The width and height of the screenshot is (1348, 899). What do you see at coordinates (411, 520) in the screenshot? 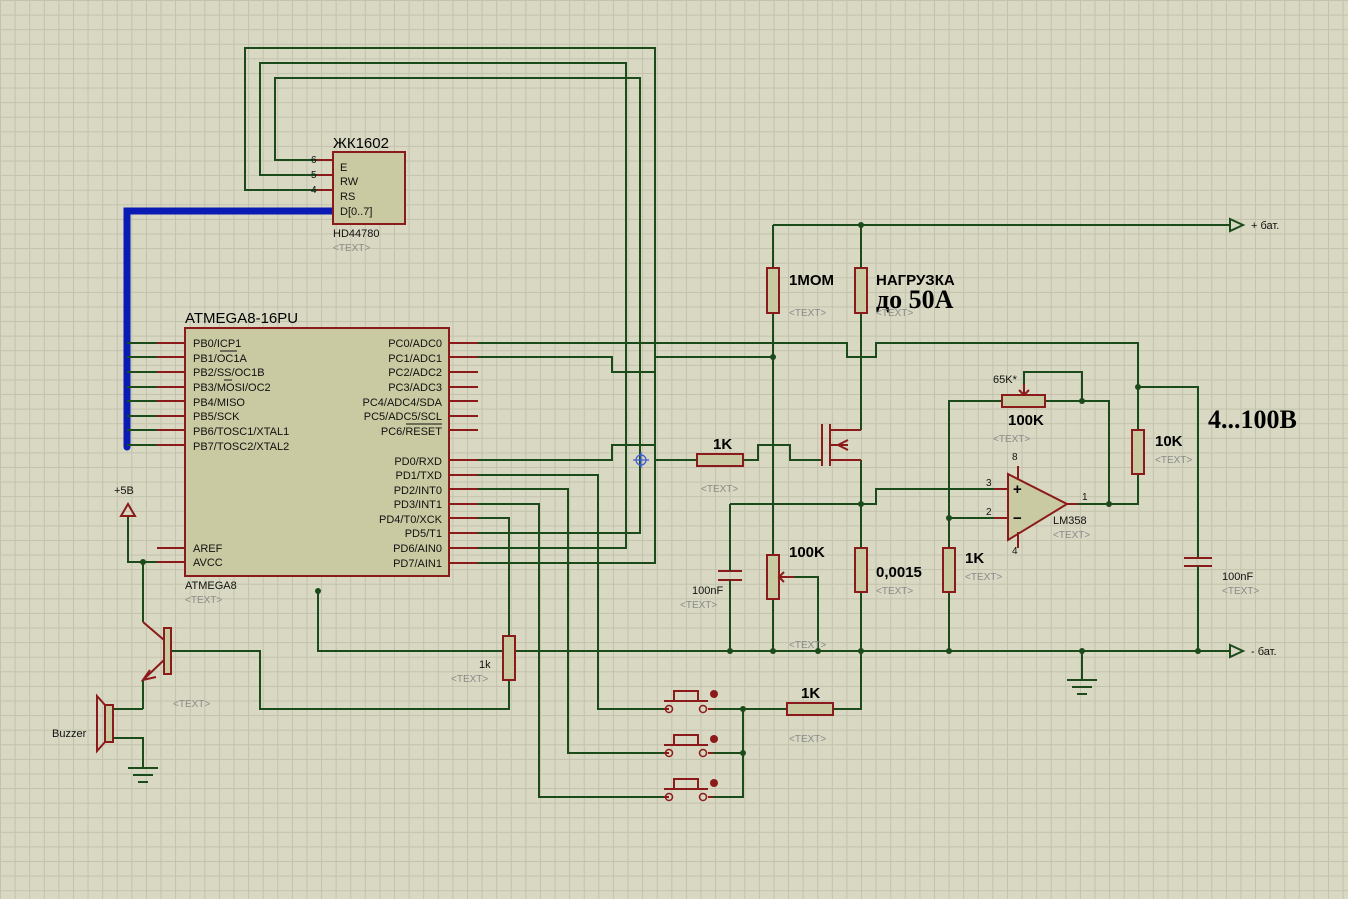
I see `mcu-pin-label: PD4/T0/XCK` at bounding box center [411, 520].